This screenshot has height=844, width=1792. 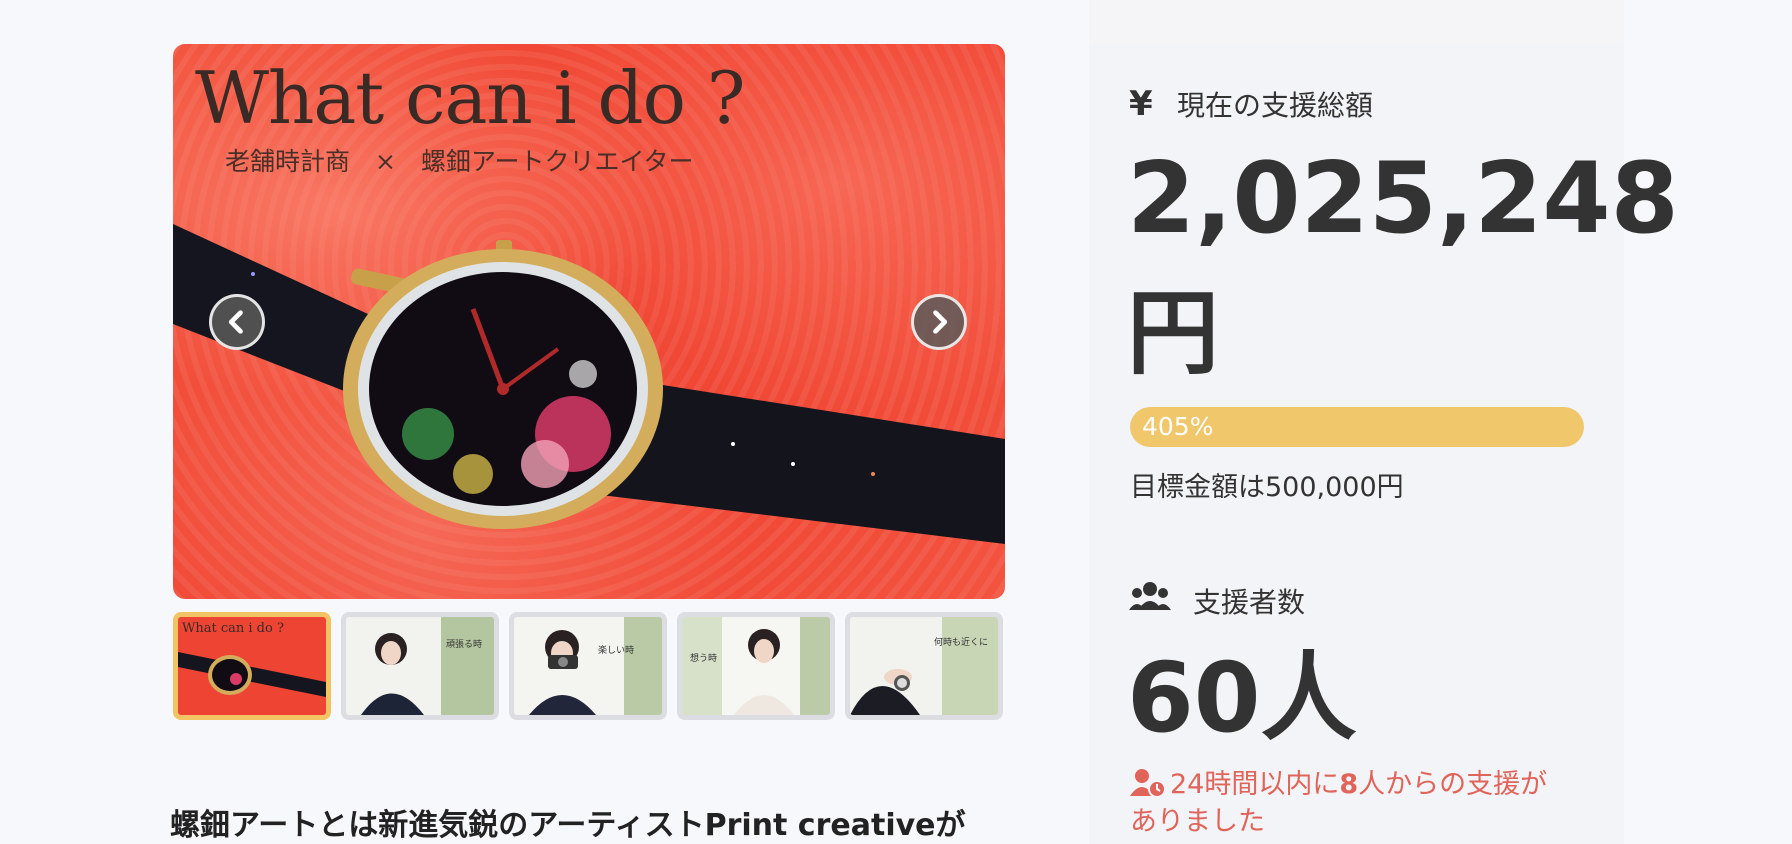 What do you see at coordinates (1148, 787) in the screenshot?
I see `user-clock-icon` at bounding box center [1148, 787].